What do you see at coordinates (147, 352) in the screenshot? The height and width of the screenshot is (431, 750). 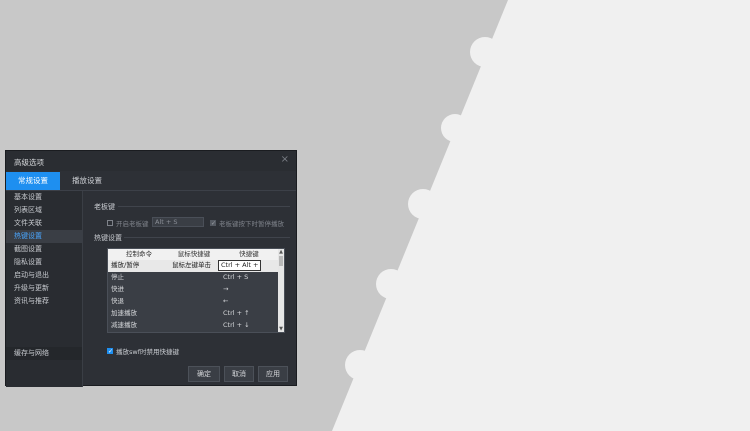 I see `disable-swf-hotkeys-label: 播放swf时禁用快捷键` at bounding box center [147, 352].